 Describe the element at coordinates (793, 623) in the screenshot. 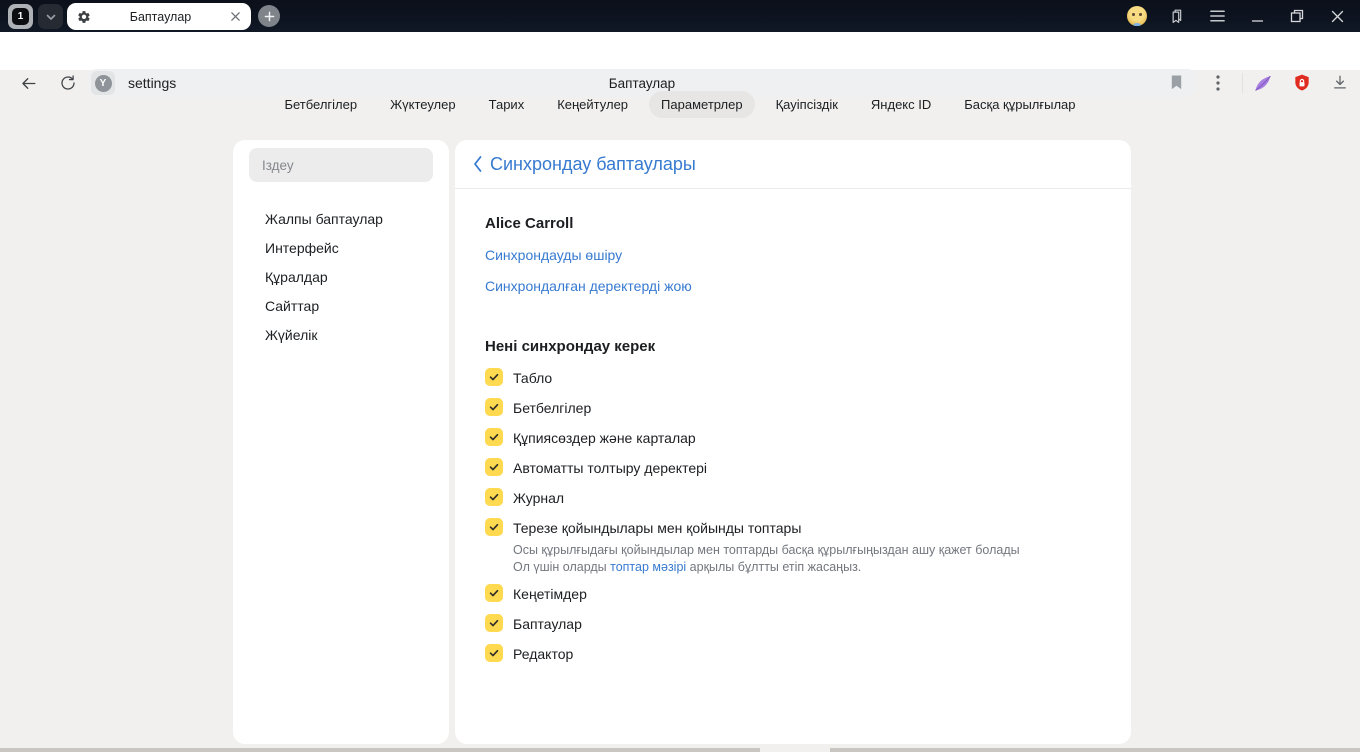

I see `checkbox-row-settings: Баптаулар` at that location.